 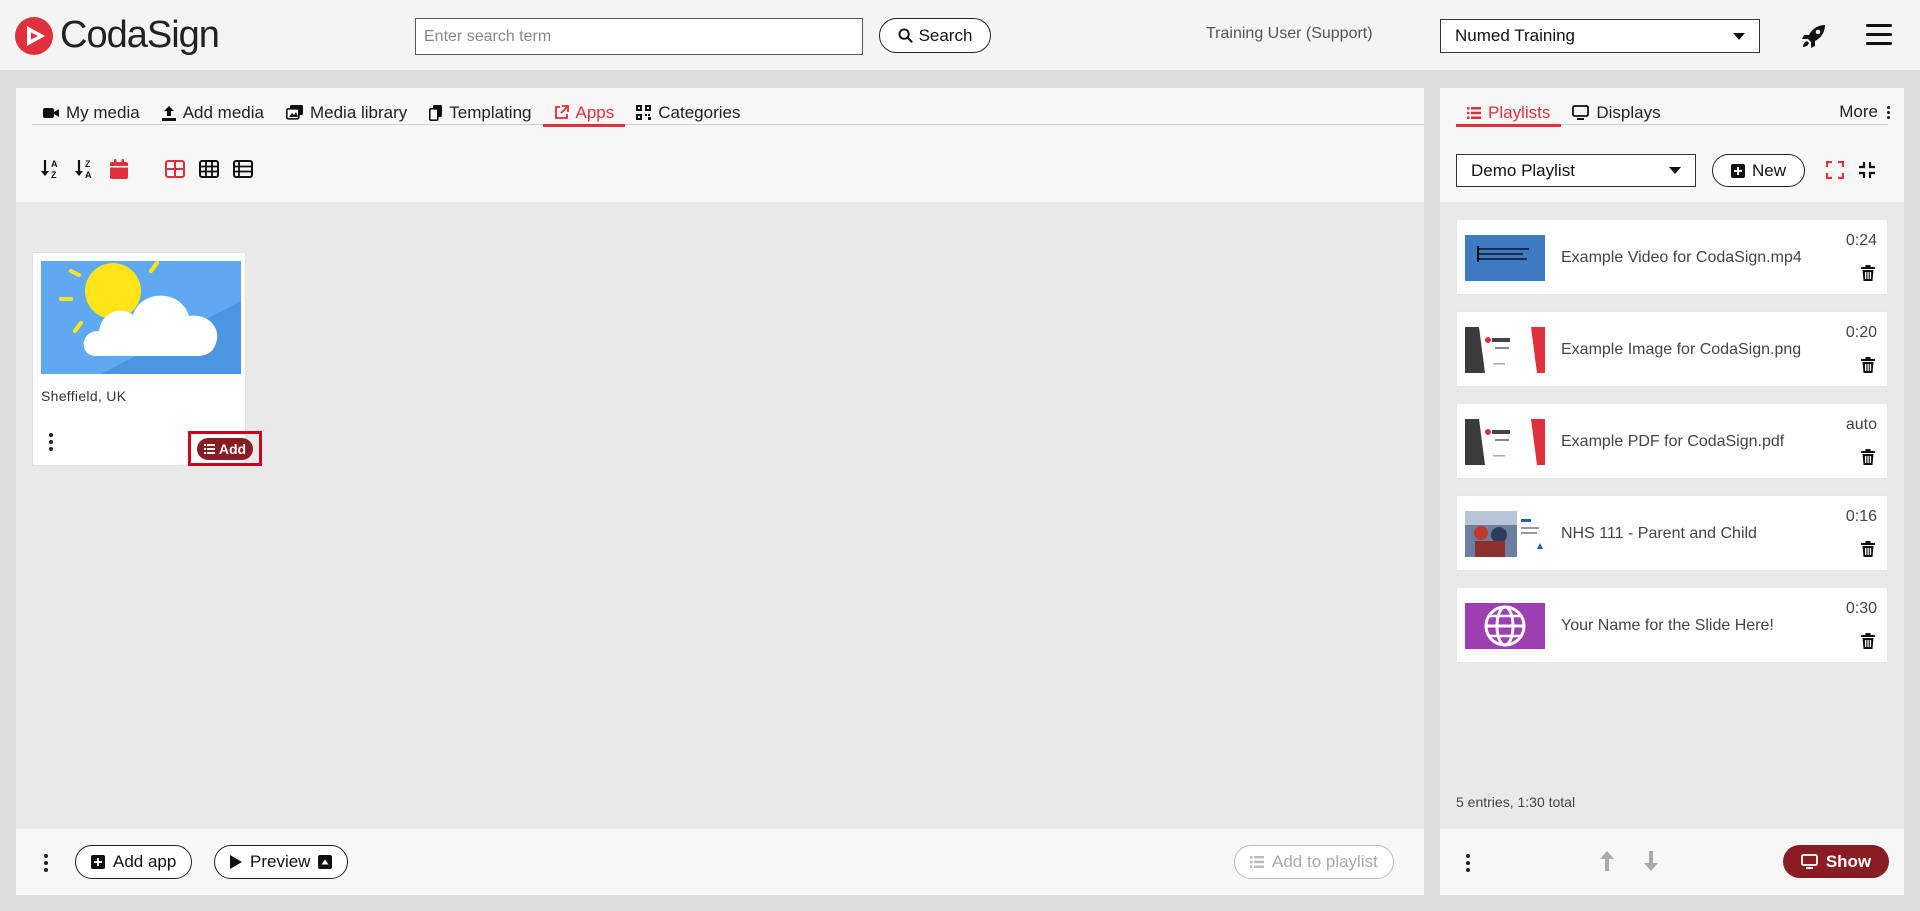 What do you see at coordinates (1600, 36) in the screenshot?
I see `organisation-select: Numed Training` at bounding box center [1600, 36].